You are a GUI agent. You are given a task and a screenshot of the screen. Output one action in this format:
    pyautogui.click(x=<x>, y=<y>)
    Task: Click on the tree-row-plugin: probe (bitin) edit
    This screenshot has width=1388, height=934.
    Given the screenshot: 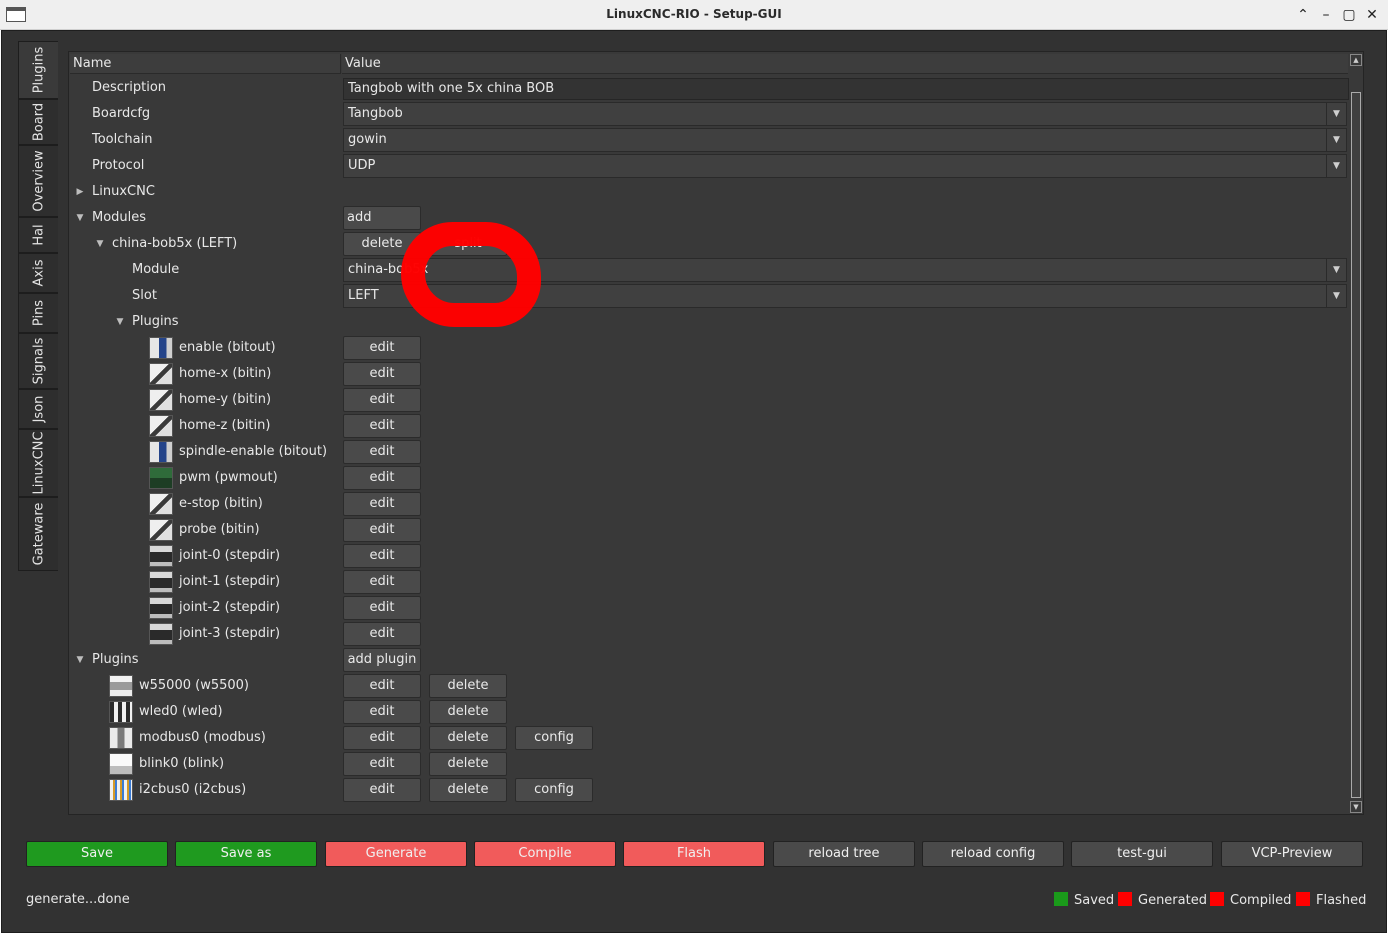 What is the action you would take?
    pyautogui.click(x=709, y=530)
    